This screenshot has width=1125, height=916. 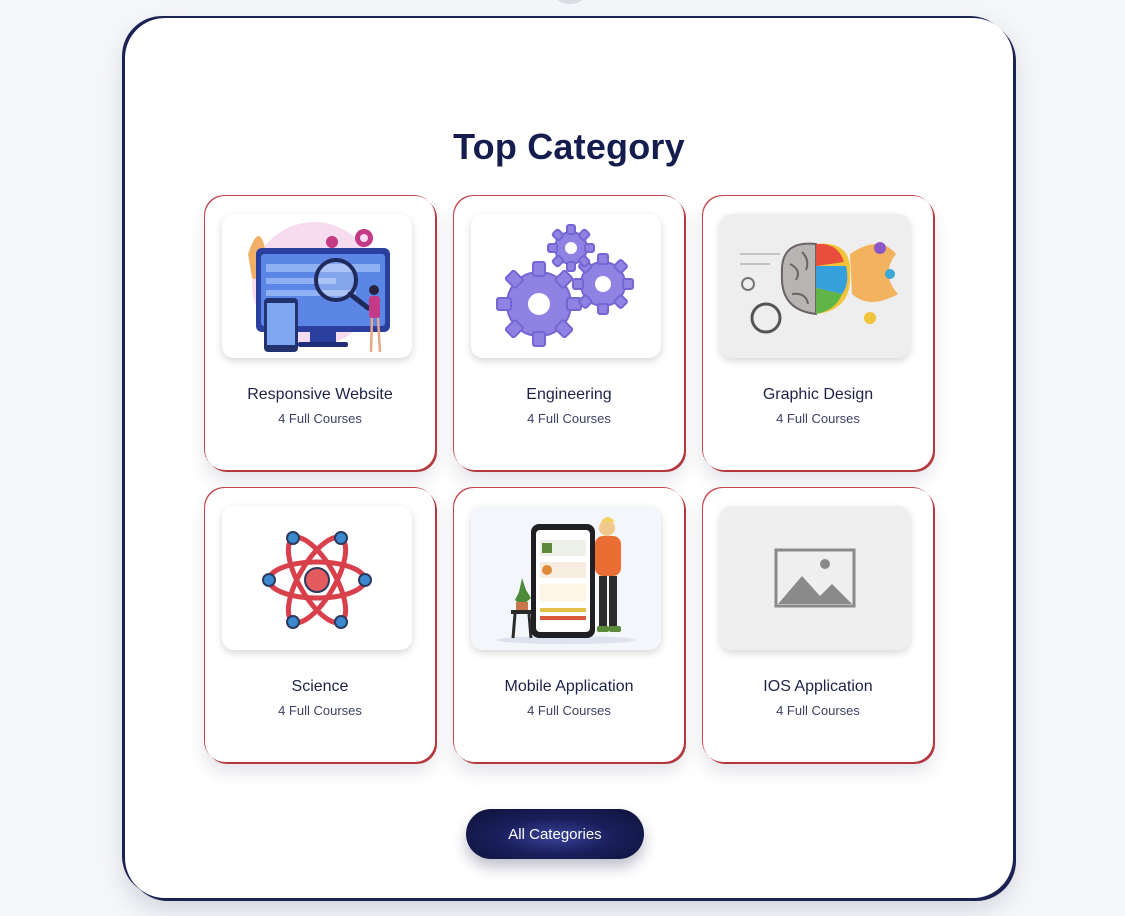 I want to click on all-categories-button: All Categories, so click(x=555, y=834).